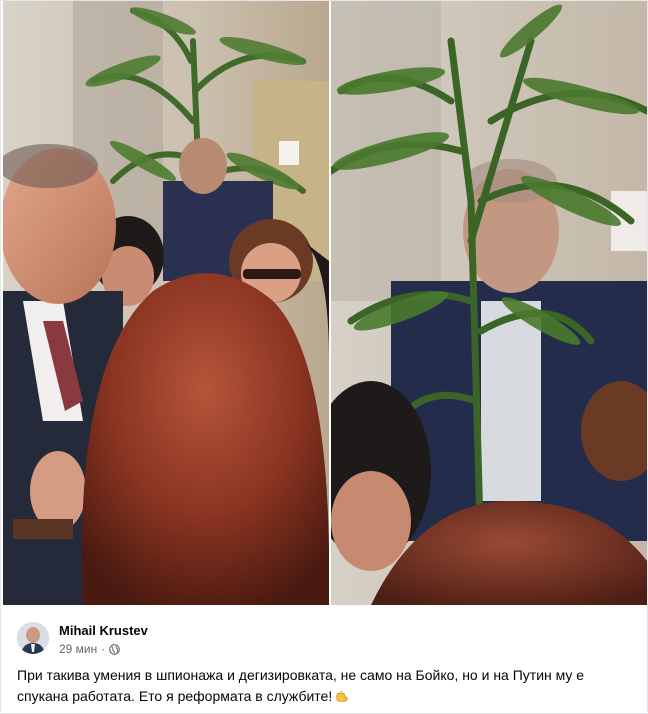 The width and height of the screenshot is (648, 714). Describe the element at coordinates (115, 649) in the screenshot. I see `globe-icon` at that location.